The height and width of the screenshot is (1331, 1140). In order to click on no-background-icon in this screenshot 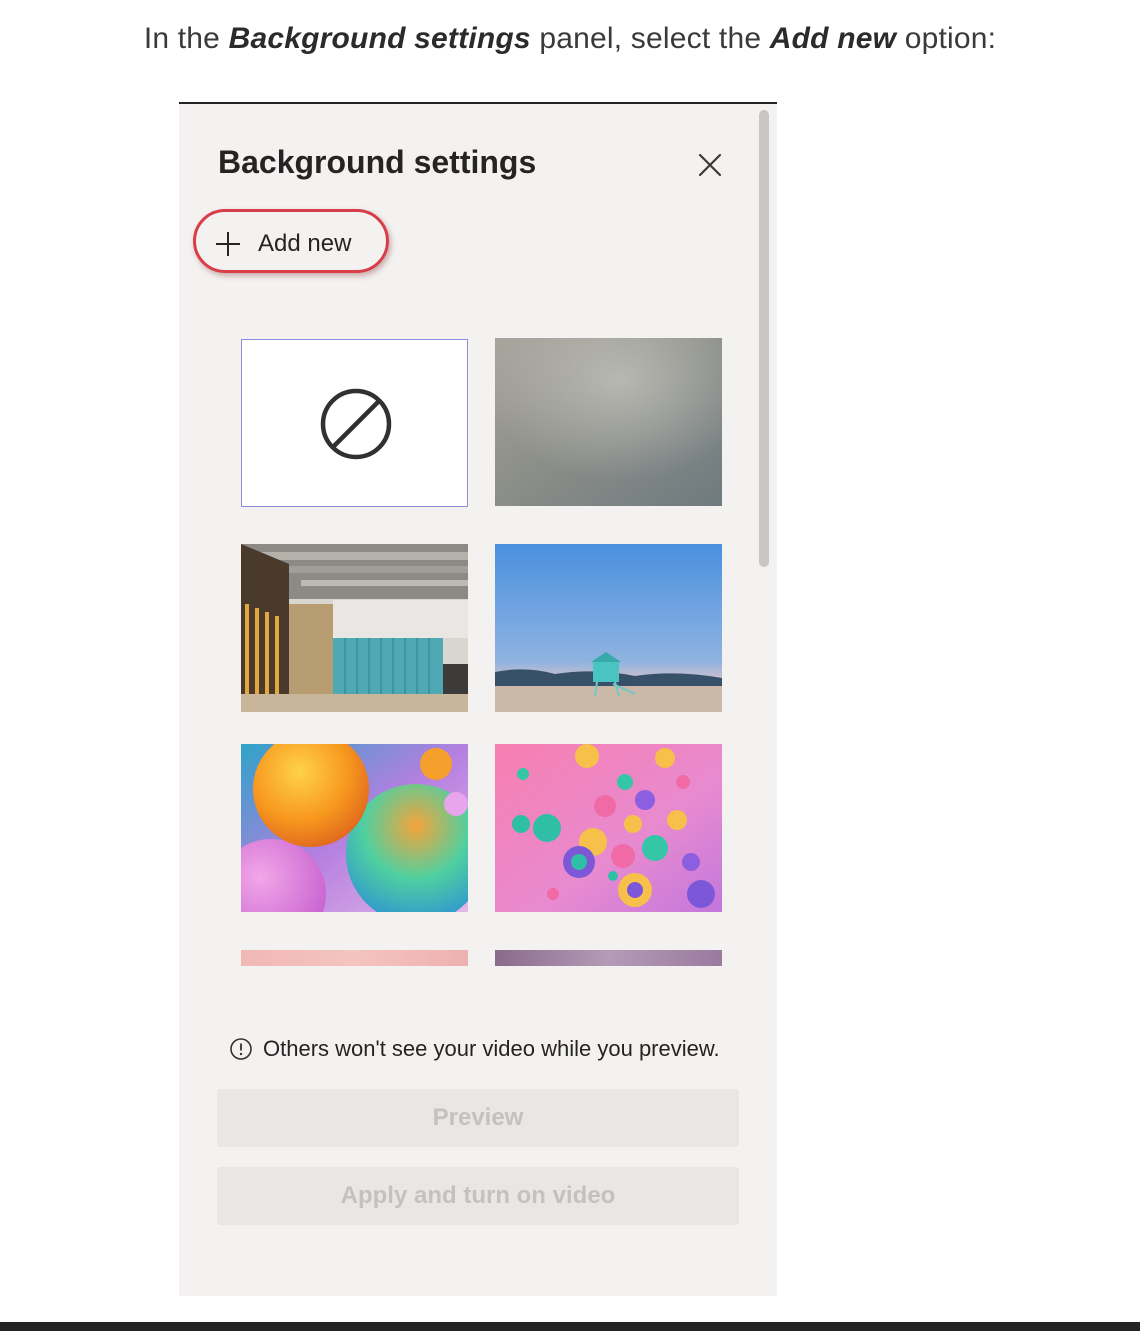, I will do `click(356, 424)`.